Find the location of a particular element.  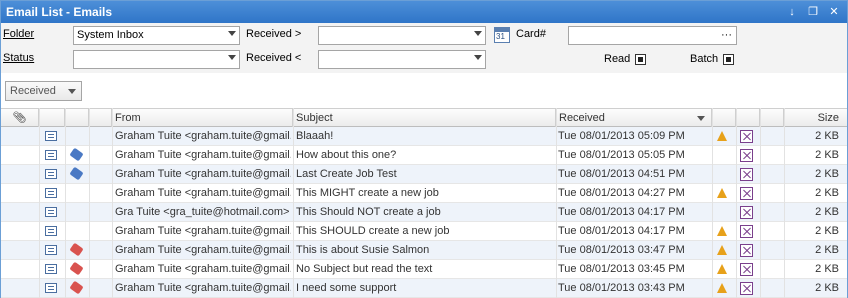

pin-icon: ↓ is located at coordinates (792, 12).